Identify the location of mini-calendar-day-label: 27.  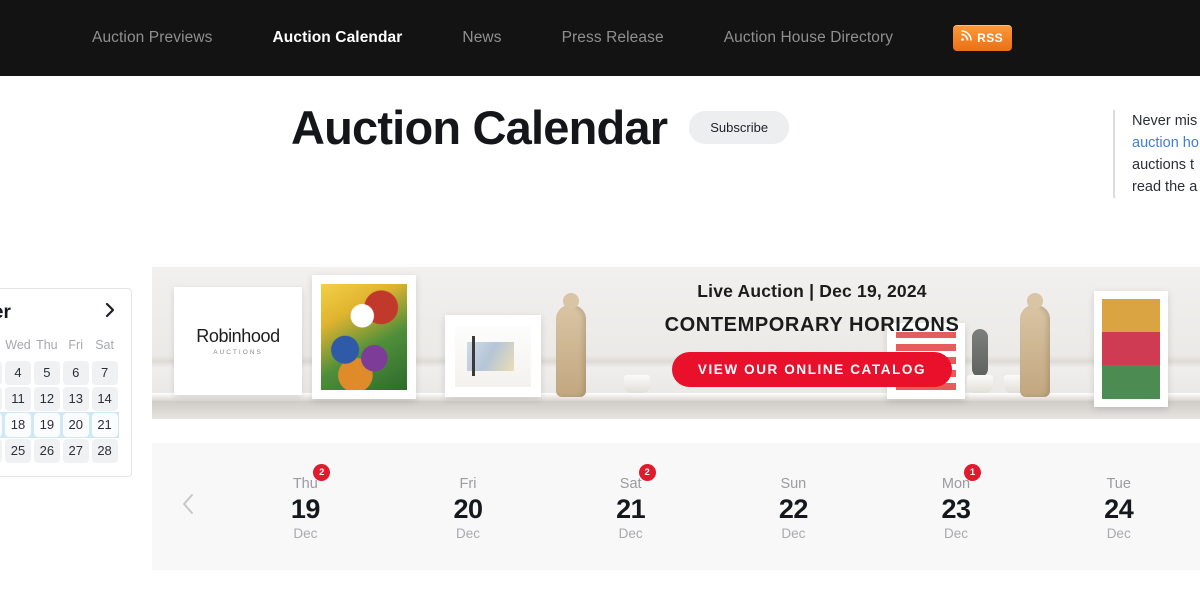
(75, 451).